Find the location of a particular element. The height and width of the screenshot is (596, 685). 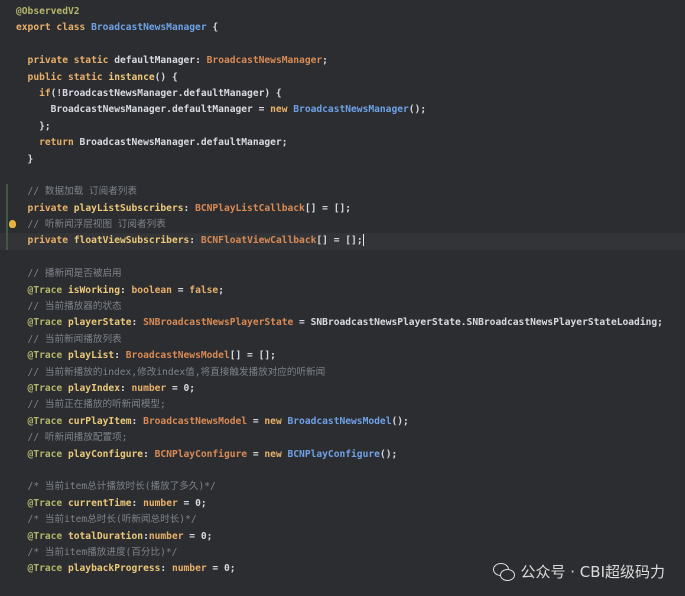

lightbulb-icon is located at coordinates (12, 224).